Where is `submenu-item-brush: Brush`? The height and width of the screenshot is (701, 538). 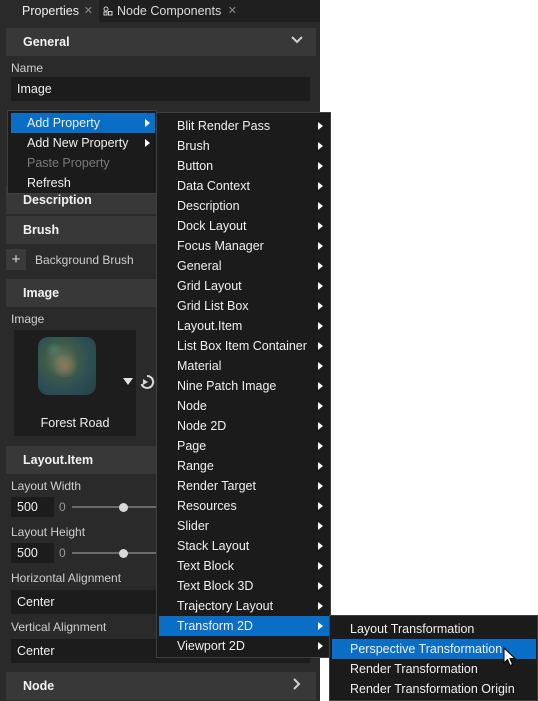 submenu-item-brush: Brush is located at coordinates (244, 146).